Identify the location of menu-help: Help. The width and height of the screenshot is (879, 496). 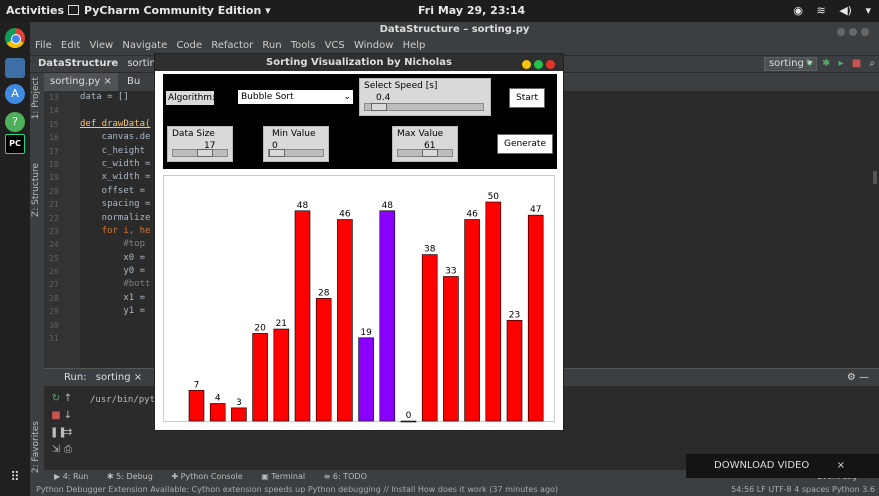
(414, 45).